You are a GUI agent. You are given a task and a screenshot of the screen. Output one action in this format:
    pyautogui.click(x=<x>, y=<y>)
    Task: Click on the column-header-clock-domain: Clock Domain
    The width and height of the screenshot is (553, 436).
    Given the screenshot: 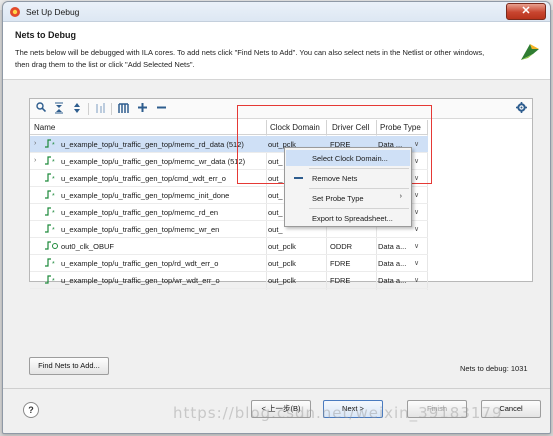 What is the action you would take?
    pyautogui.click(x=295, y=127)
    